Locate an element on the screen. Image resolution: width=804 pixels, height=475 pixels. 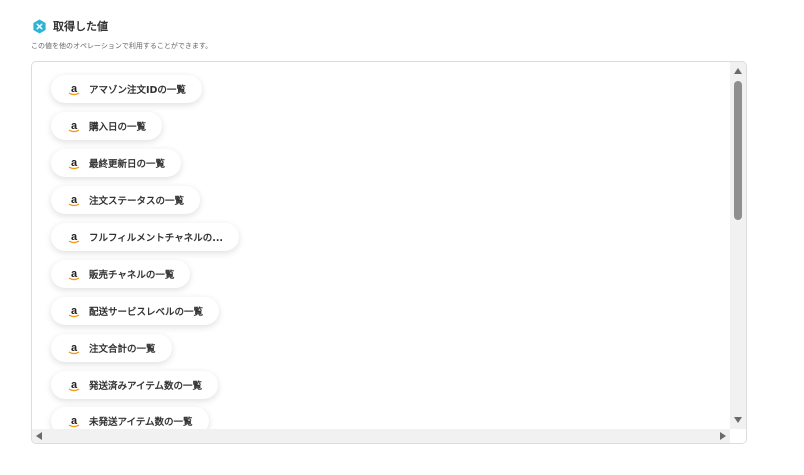
value-item: a アマゾン注文IDの一覧 is located at coordinates (126, 89).